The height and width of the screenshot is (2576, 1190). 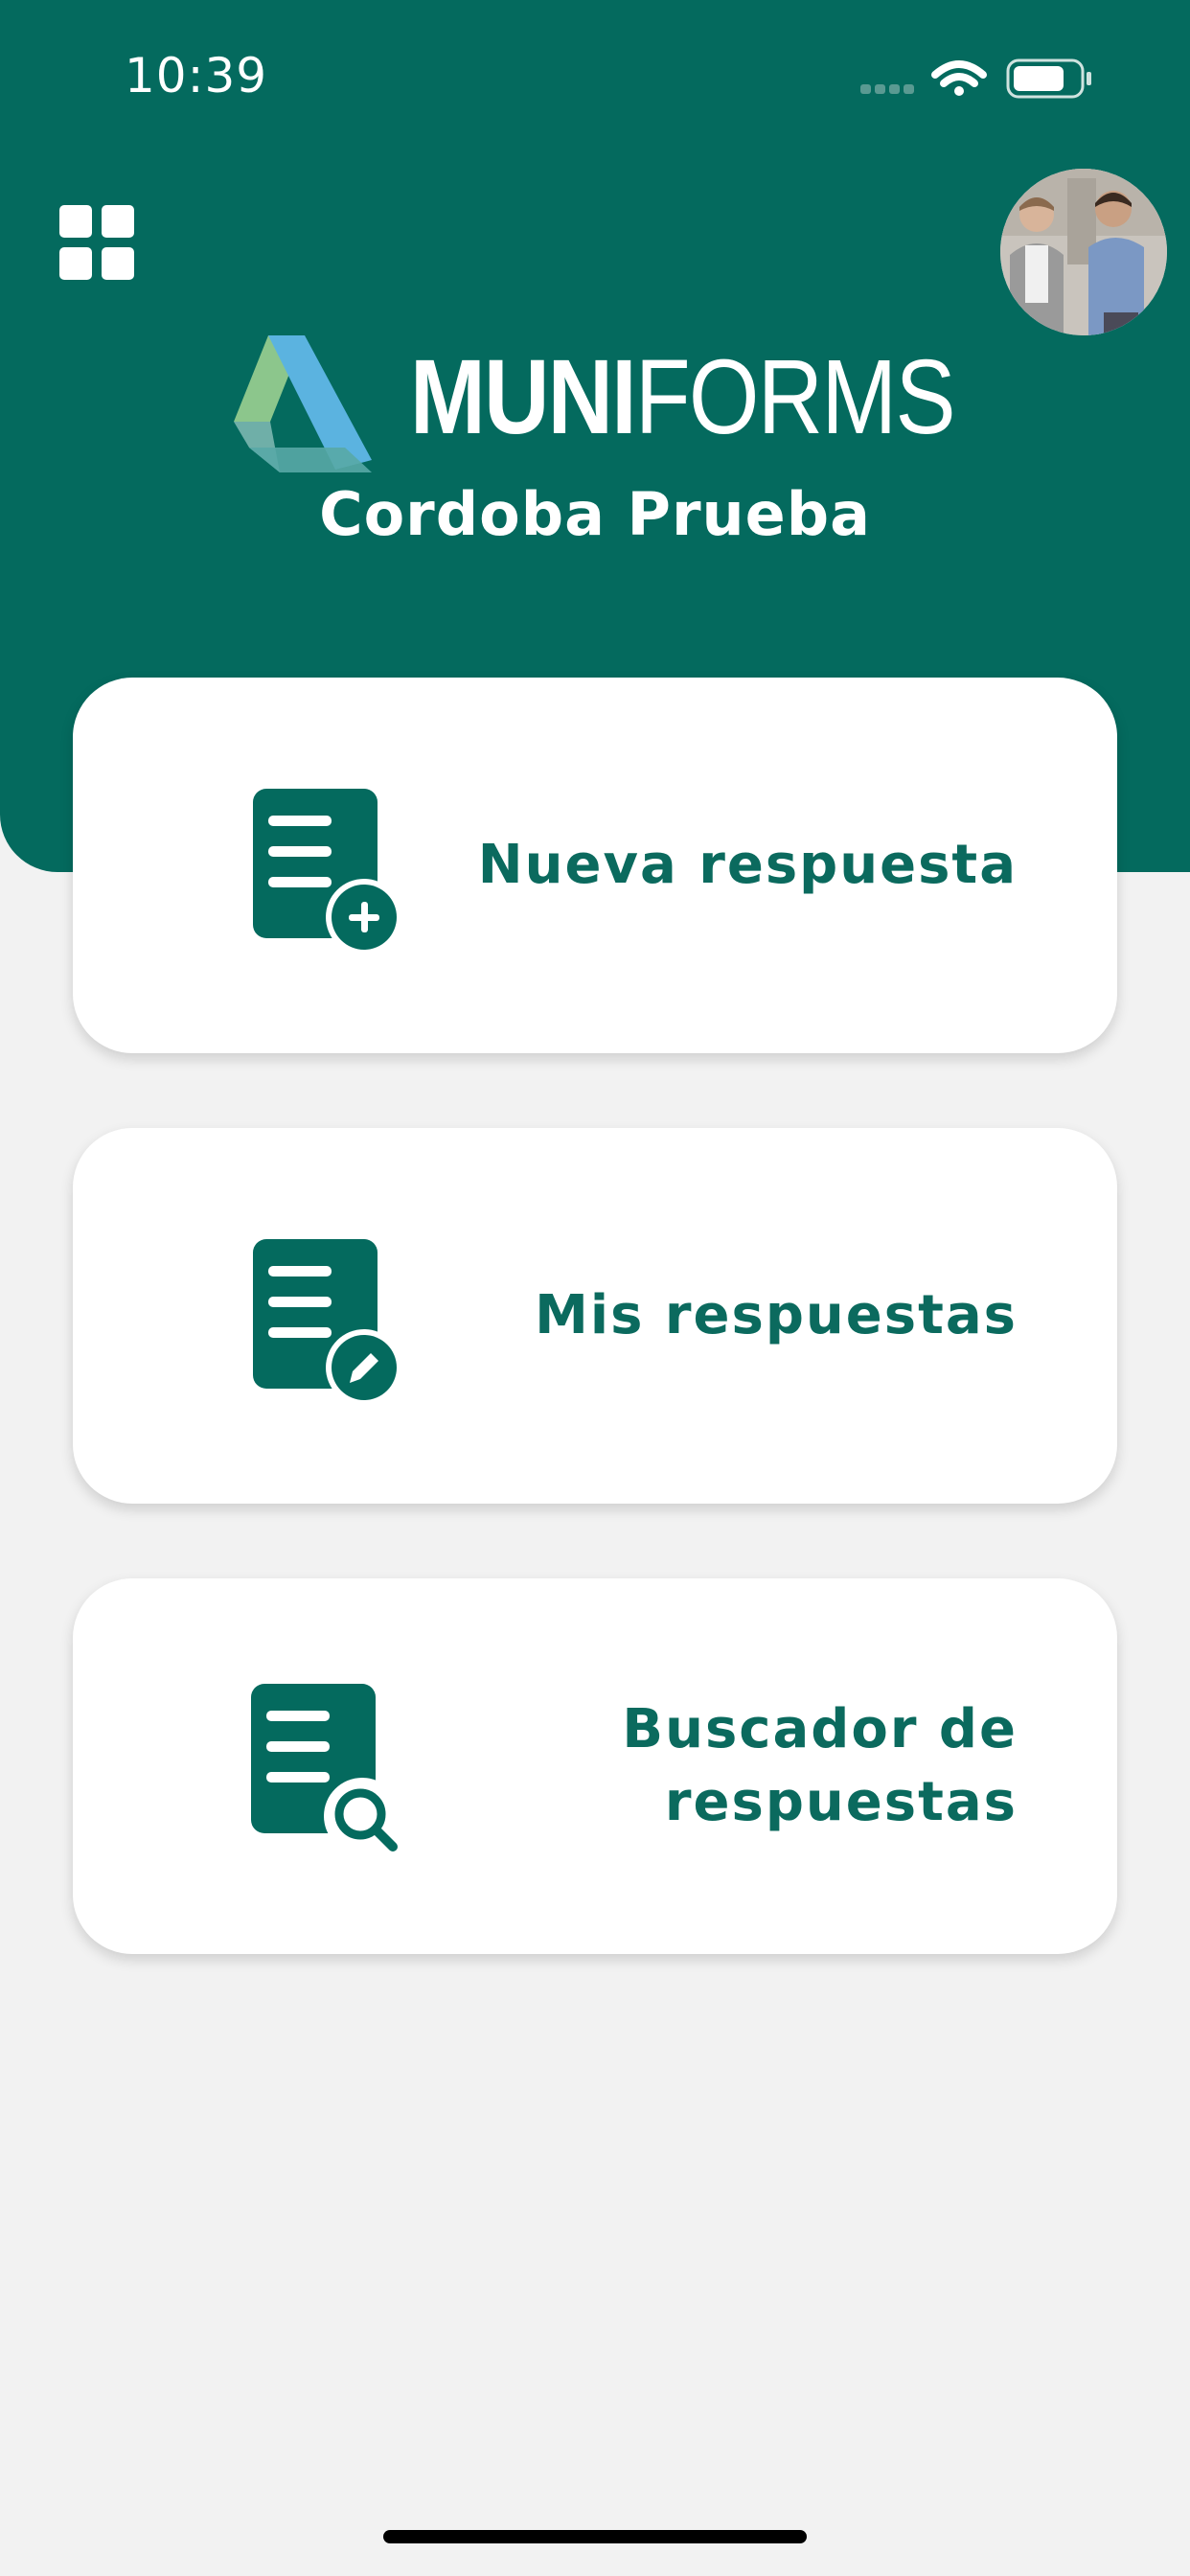 I want to click on muniforms-logo: MUNIFORMS, so click(x=604, y=407).